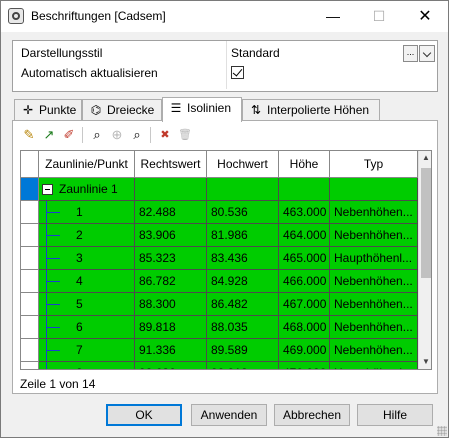 This screenshot has width=449, height=438. What do you see at coordinates (304, 327) in the screenshot?
I see `hoehe-cell: 468.000` at bounding box center [304, 327].